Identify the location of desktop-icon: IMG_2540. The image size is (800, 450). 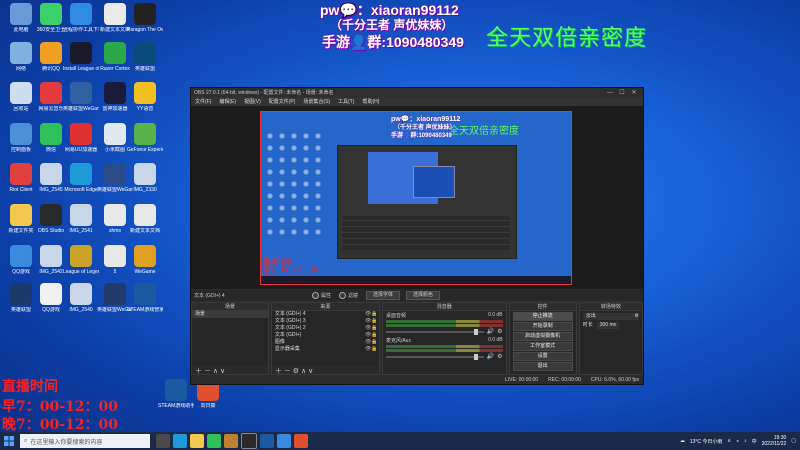
(81, 298).